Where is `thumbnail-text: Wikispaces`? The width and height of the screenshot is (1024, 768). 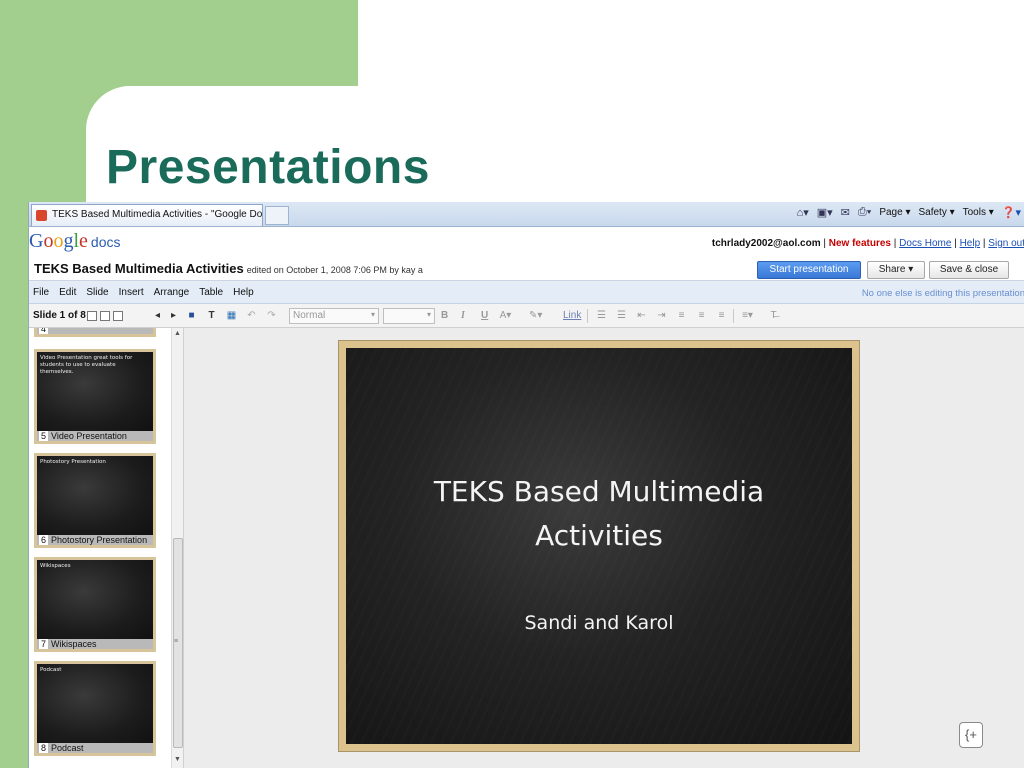 thumbnail-text: Wikispaces is located at coordinates (55, 566).